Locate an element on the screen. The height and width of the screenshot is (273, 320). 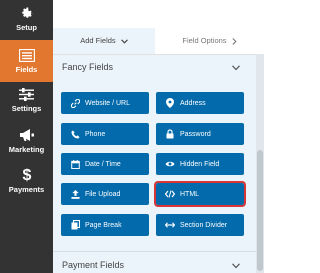
field-button-address: Address is located at coordinates (200, 103).